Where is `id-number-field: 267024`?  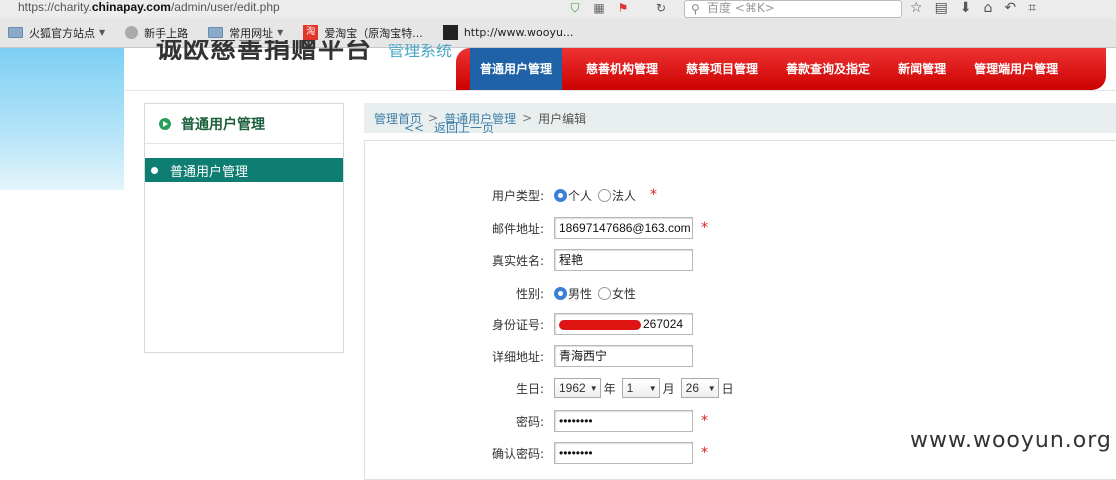
id-number-field: 267024 is located at coordinates (623, 324).